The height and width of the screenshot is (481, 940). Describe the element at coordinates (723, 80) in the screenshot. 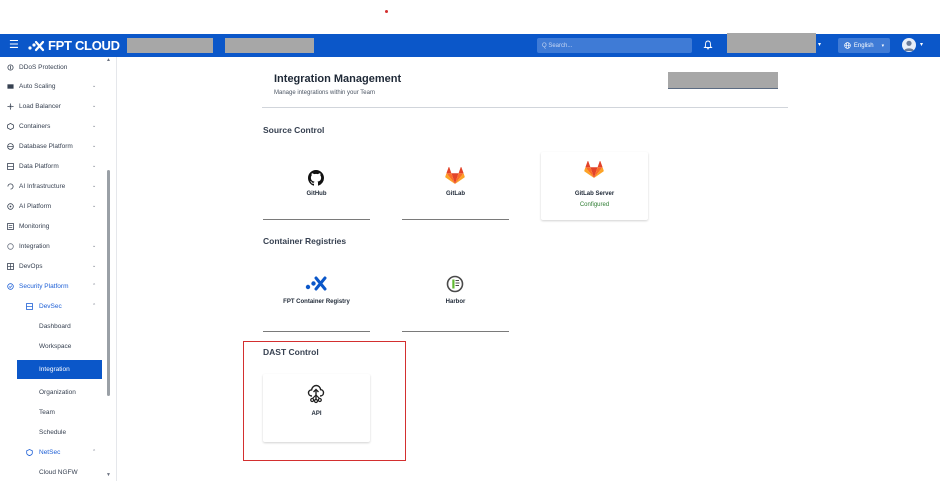

I see `redacted-team-selector` at that location.